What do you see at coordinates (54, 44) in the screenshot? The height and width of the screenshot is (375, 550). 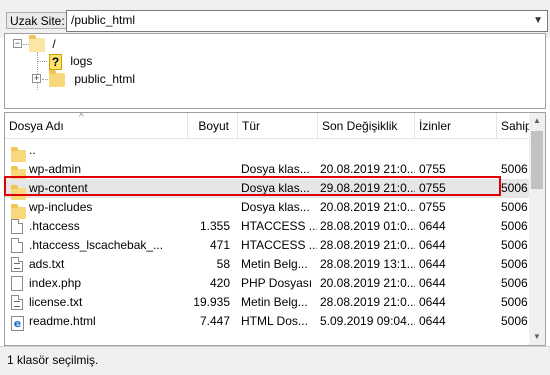 I see `tree-node-label: /` at bounding box center [54, 44].